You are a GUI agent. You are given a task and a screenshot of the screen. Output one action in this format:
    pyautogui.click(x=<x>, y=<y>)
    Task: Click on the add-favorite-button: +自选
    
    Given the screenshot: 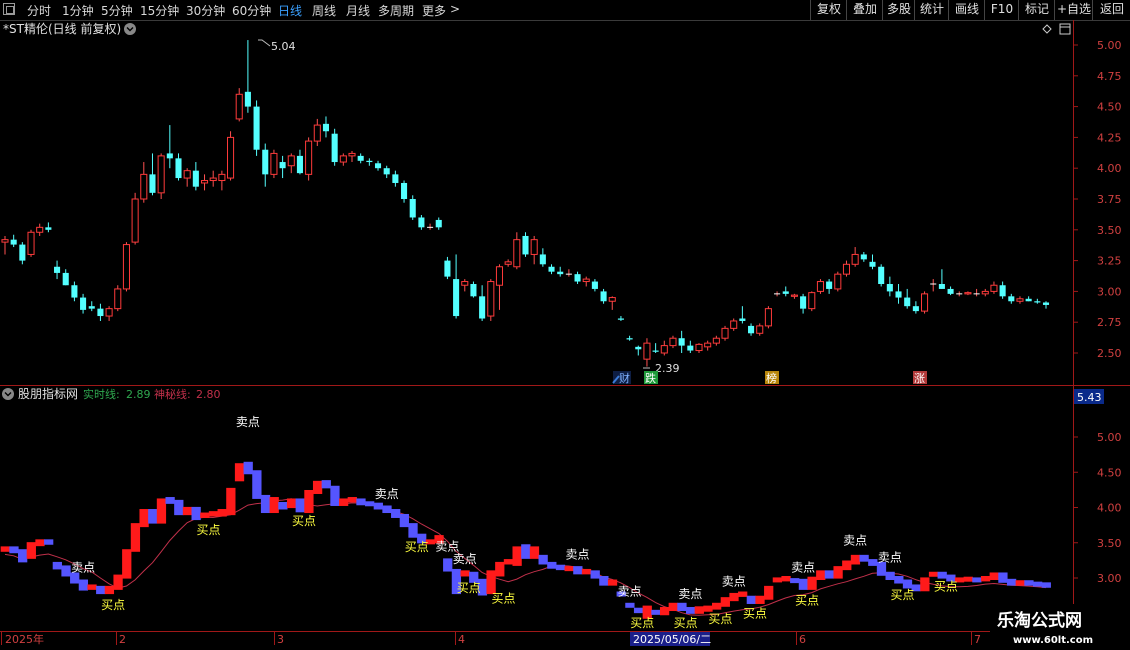 What is the action you would take?
    pyautogui.click(x=1073, y=10)
    